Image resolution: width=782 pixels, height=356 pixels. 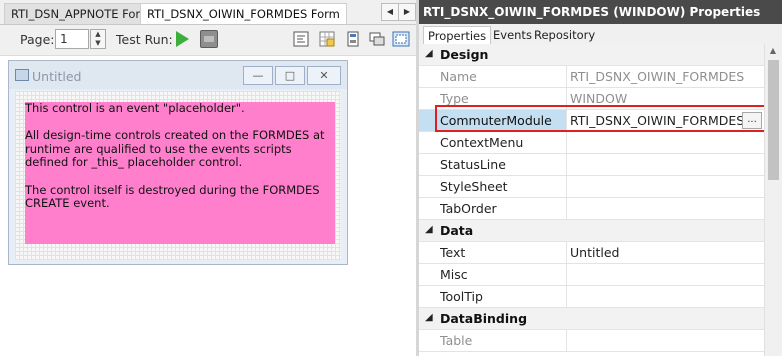 What do you see at coordinates (81, 13) in the screenshot?
I see `tab-rti-dsn-appnote-form: RTI_DSN_APPNOTE Form` at bounding box center [81, 13].